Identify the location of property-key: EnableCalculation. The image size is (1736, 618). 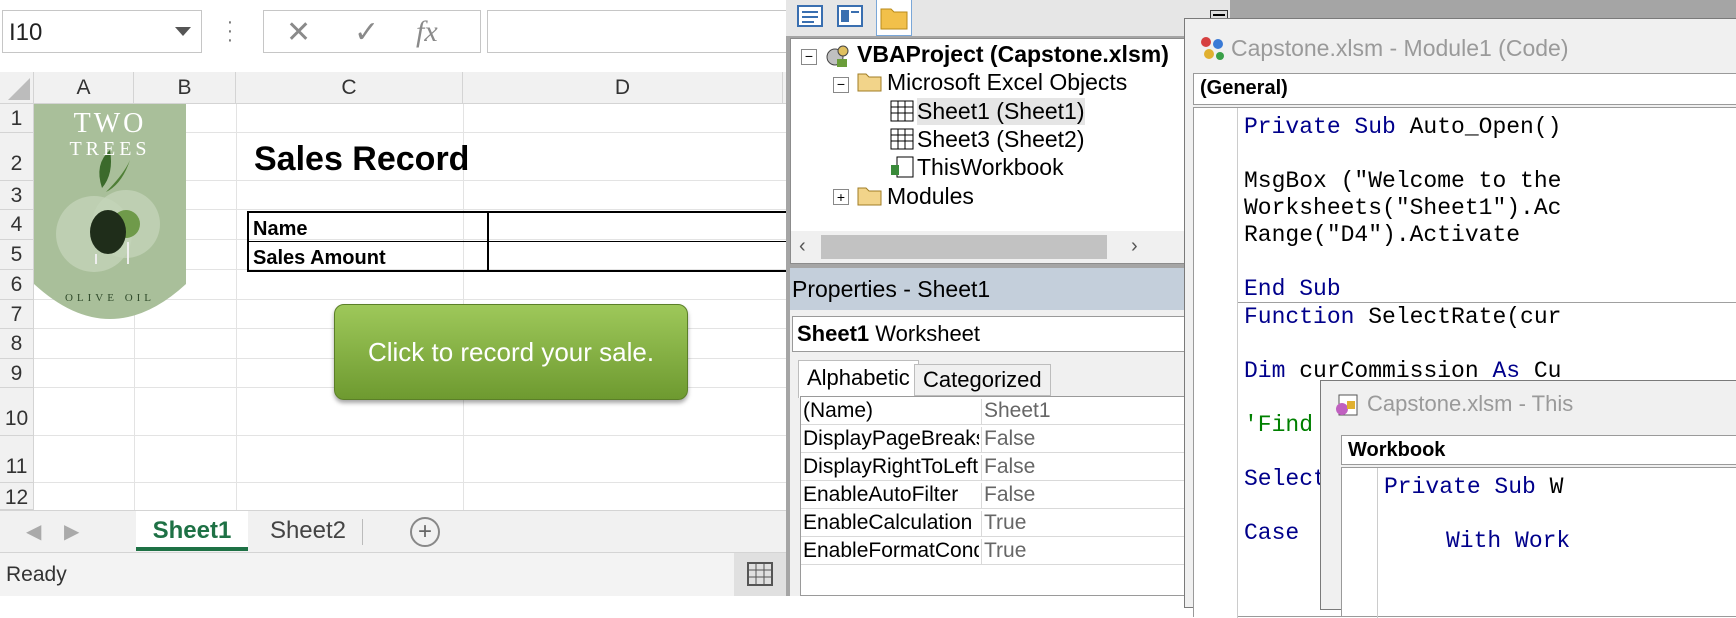
(888, 522).